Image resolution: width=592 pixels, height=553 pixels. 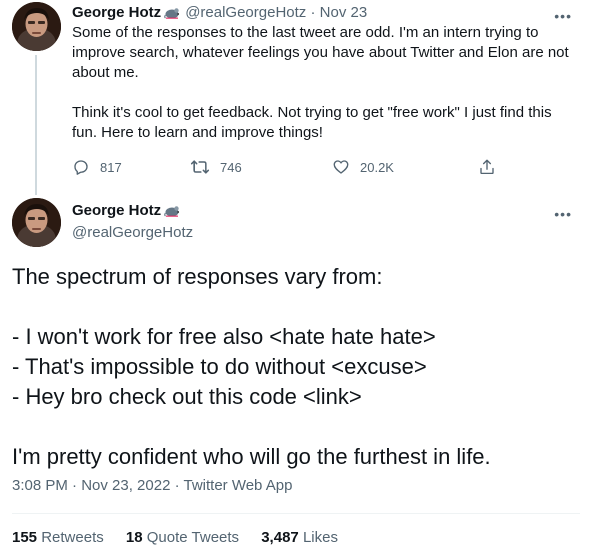 I want to click on tweet-stats: 155 Retweets 18 Quote Tweets 3,487 Likes, so click(x=184, y=538).